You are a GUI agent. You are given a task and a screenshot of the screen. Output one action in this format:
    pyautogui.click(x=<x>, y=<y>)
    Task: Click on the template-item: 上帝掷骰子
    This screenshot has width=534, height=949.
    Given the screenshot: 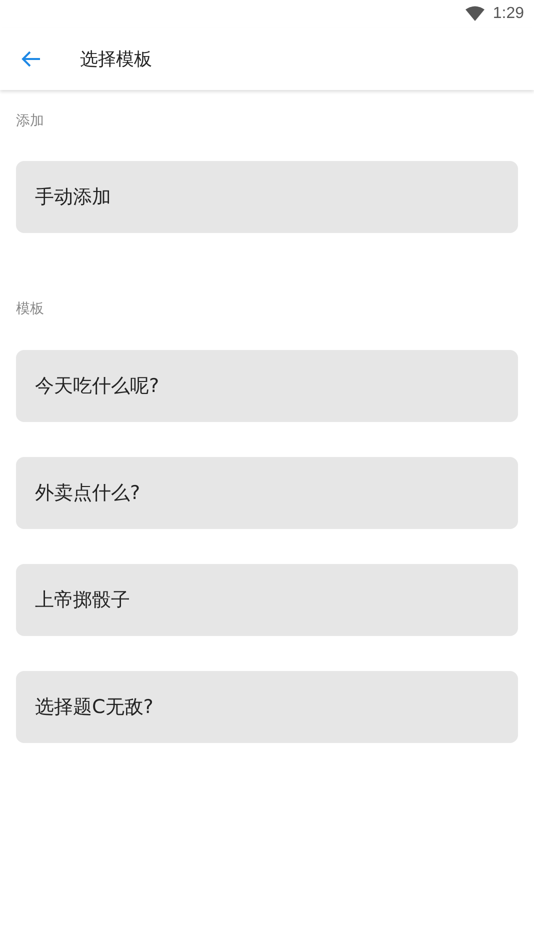 What is the action you would take?
    pyautogui.click(x=267, y=600)
    